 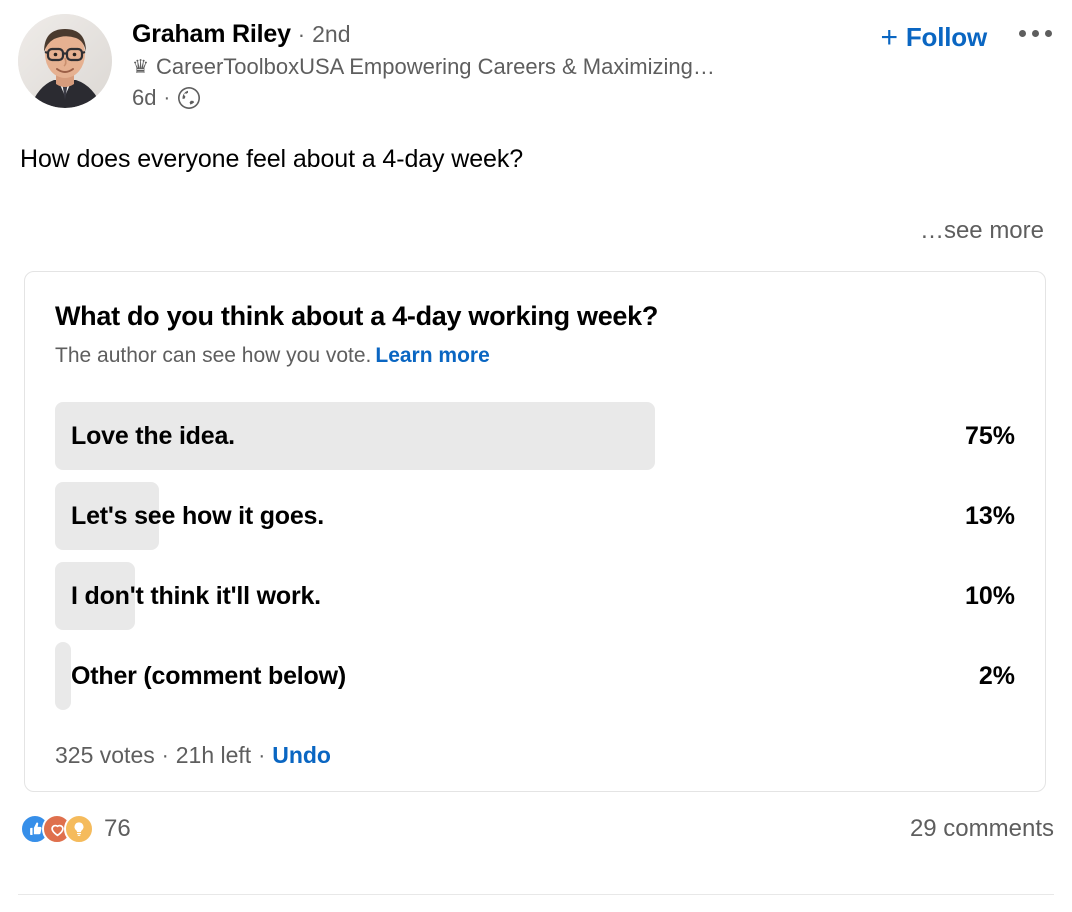 I want to click on author-name-row: Graham Riley · 2nd, so click(x=506, y=34).